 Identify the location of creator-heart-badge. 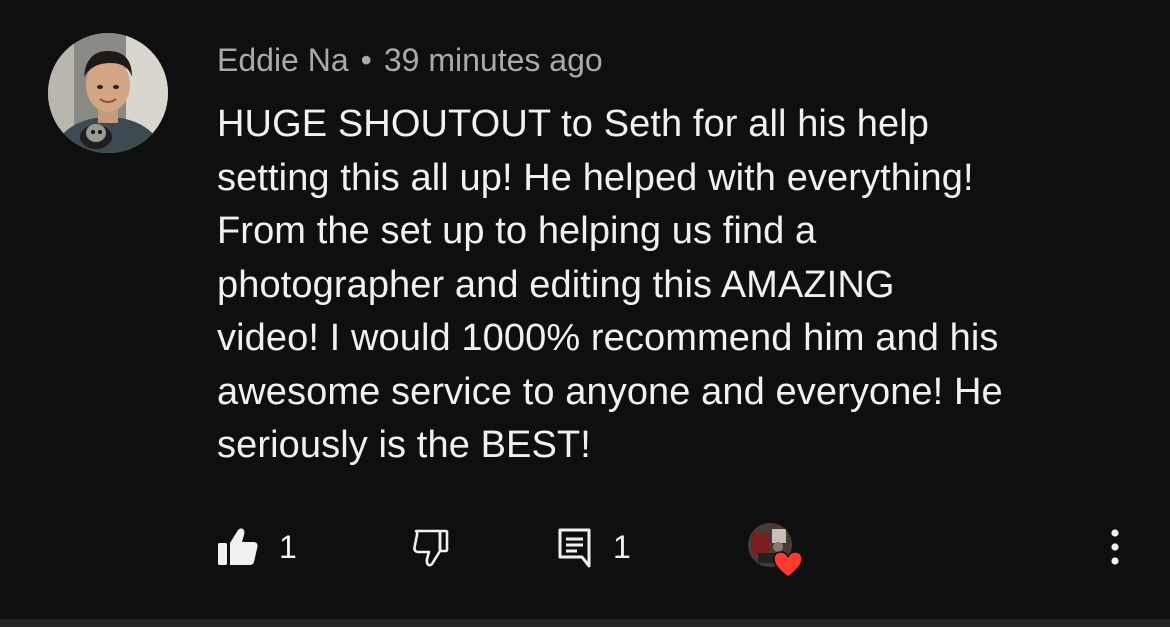
(775, 547).